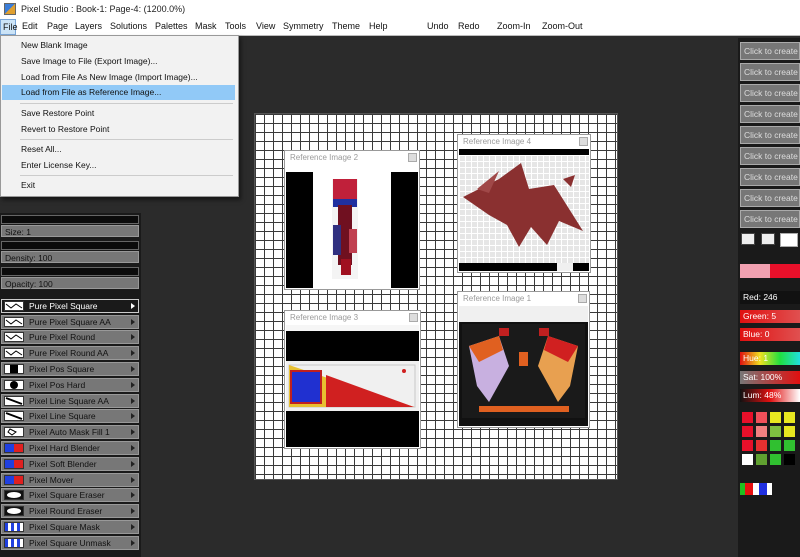  I want to click on sat-value: Sat: 100%, so click(770, 377).